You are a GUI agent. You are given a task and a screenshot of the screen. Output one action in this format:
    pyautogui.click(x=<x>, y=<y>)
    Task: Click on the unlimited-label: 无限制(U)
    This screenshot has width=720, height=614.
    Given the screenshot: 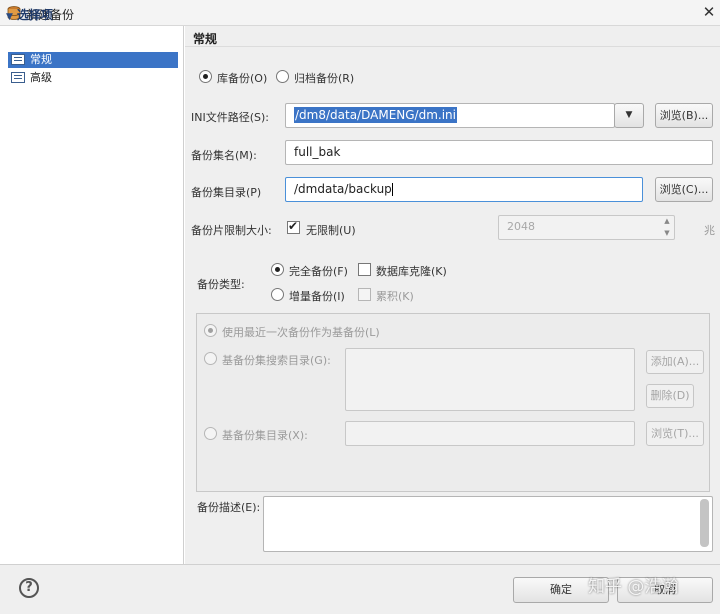 What is the action you would take?
    pyautogui.click(x=331, y=230)
    